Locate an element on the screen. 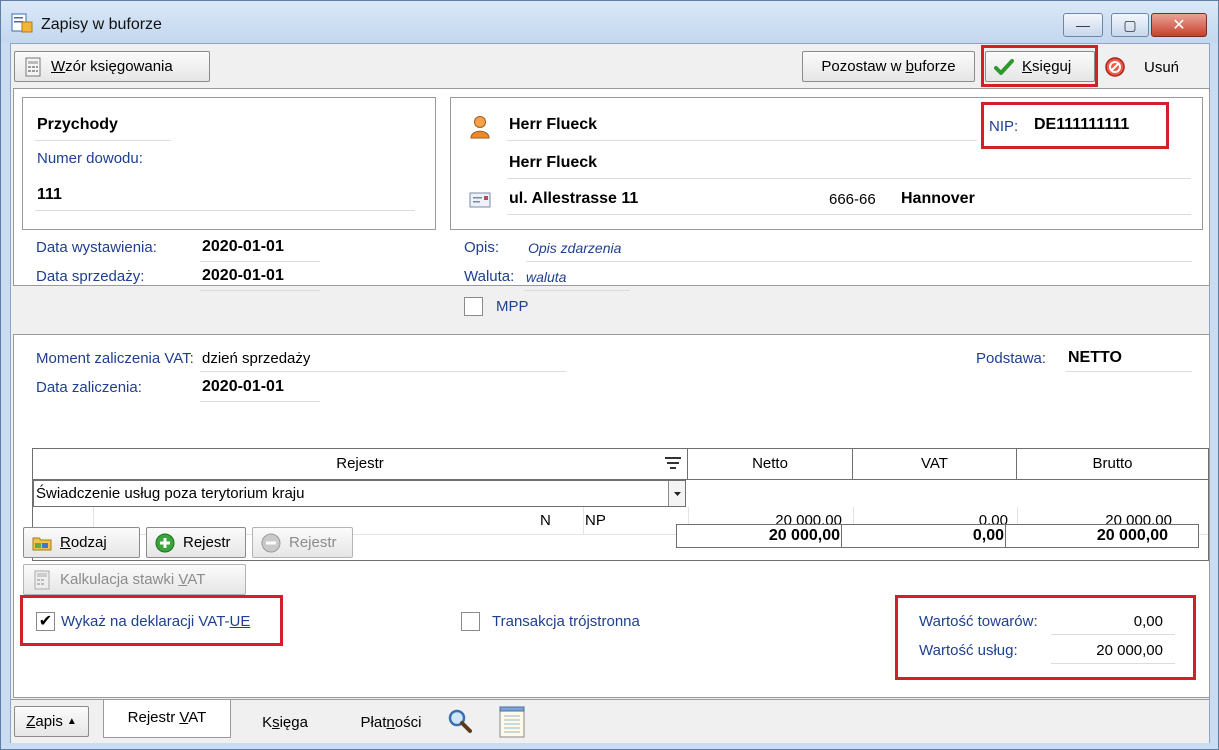 This screenshot has height=750, width=1219. folder-icon is located at coordinates (42, 543).